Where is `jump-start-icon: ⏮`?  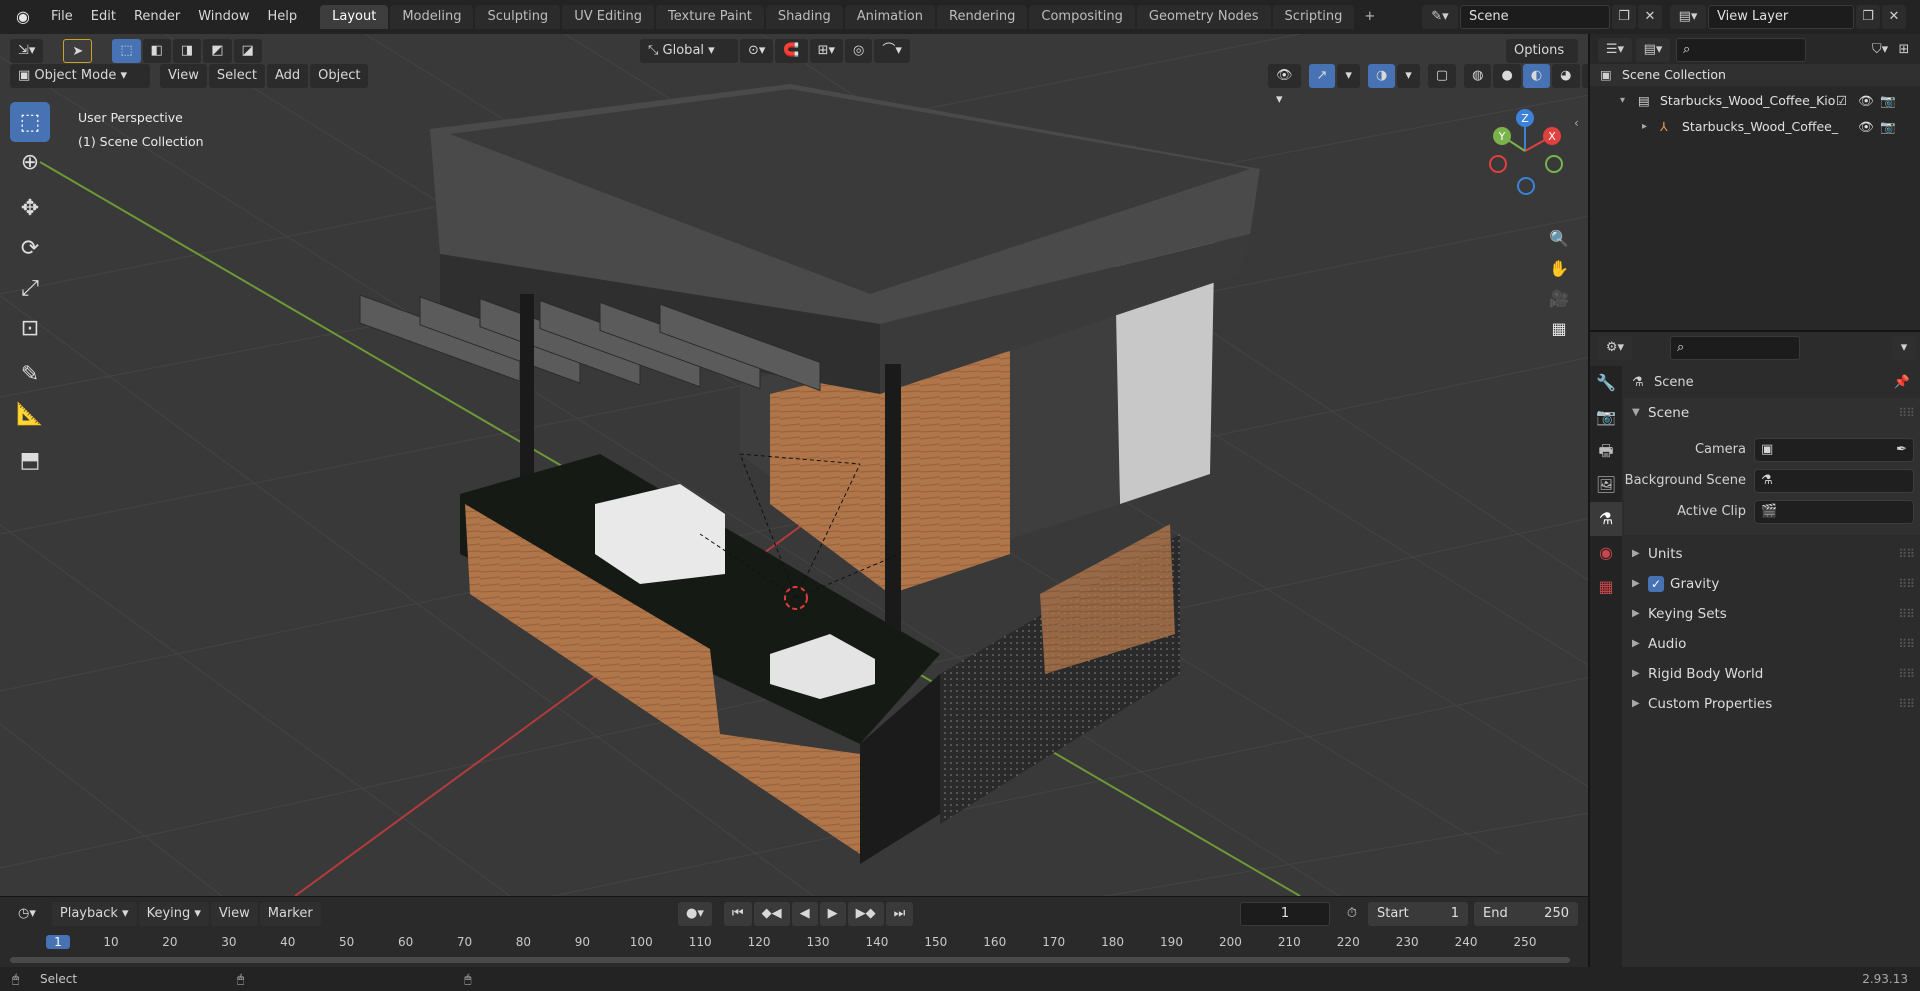
jump-start-icon: ⏮ is located at coordinates (737, 914).